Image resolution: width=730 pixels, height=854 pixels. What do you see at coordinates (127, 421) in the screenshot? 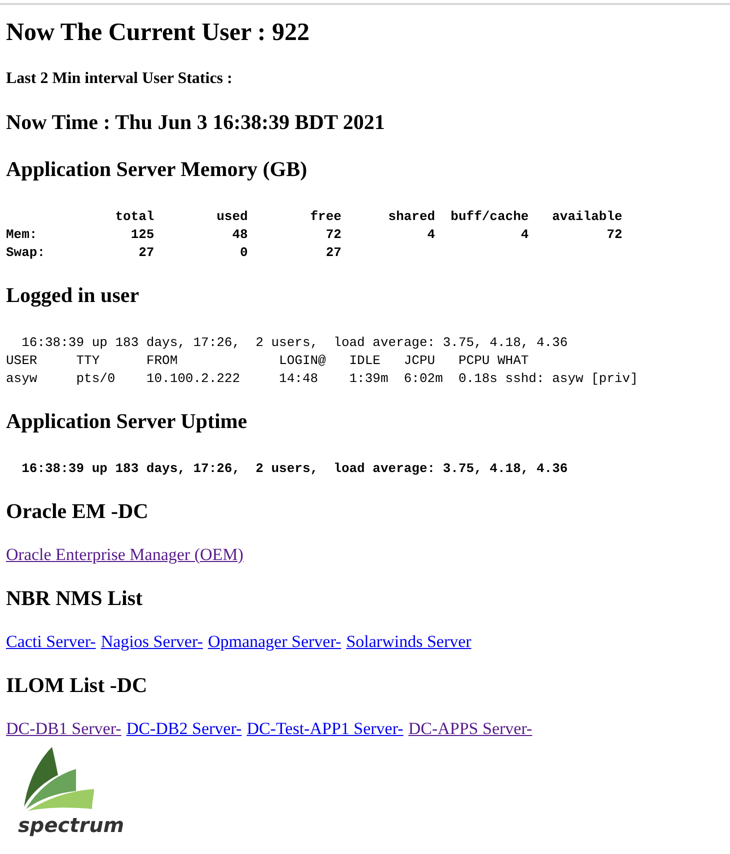
I see `section-heading: Application Server Uptime` at bounding box center [127, 421].